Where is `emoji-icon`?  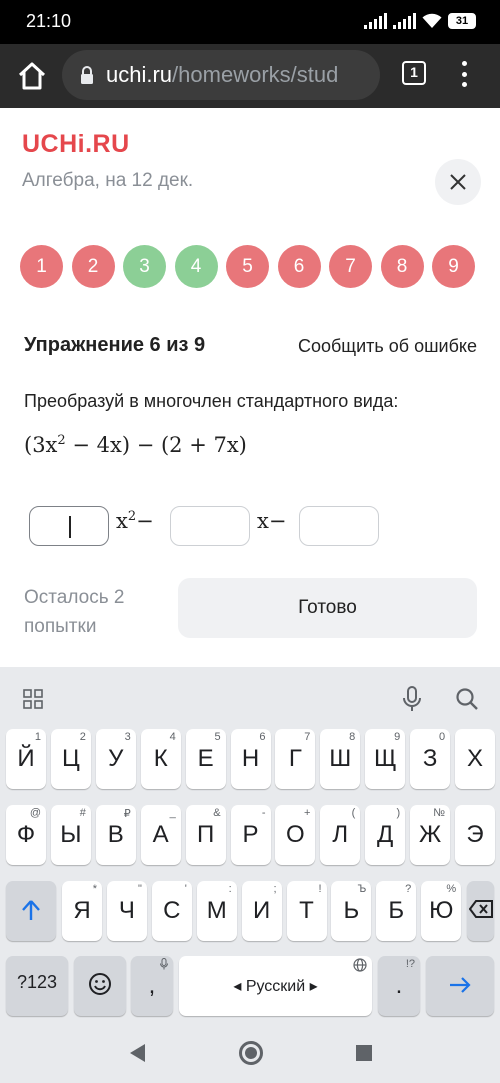
emoji-icon is located at coordinates (100, 984).